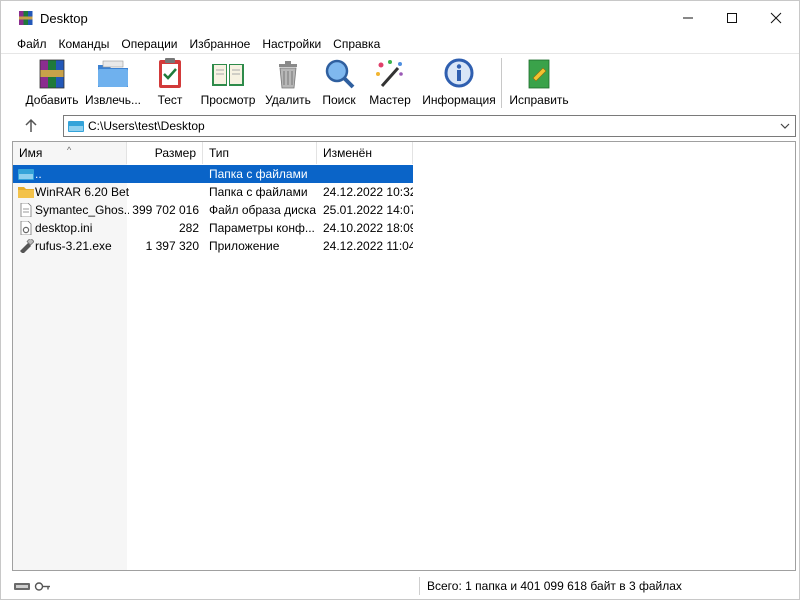 The image size is (800, 600). Describe the element at coordinates (228, 75) in the screenshot. I see `view-book-icon` at that location.